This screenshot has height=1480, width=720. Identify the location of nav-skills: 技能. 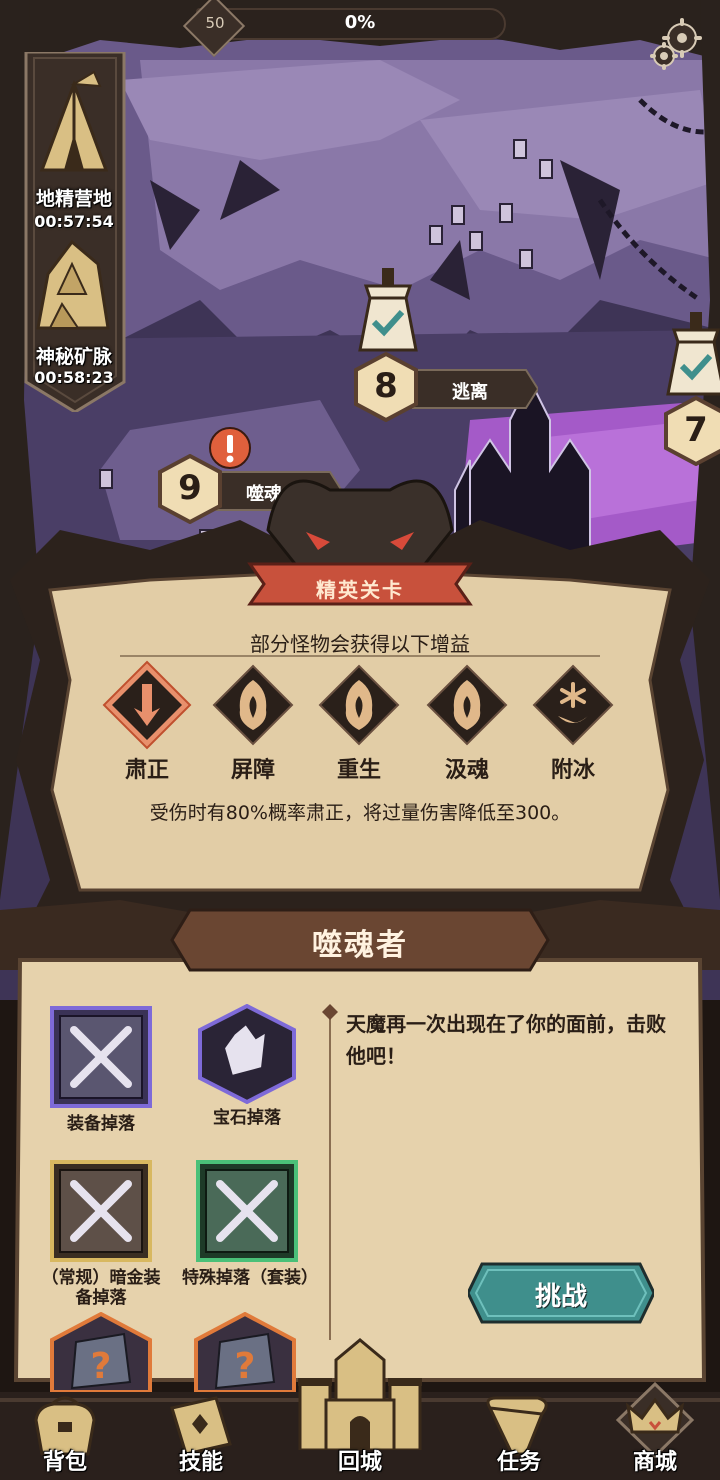
(201, 1436).